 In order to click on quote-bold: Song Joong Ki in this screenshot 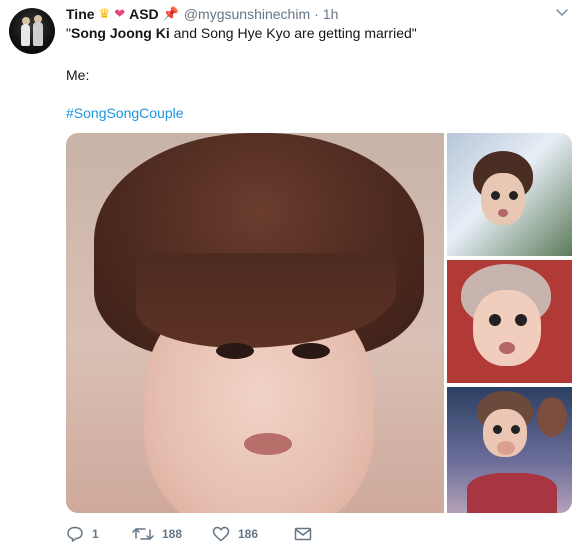, I will do `click(120, 33)`.